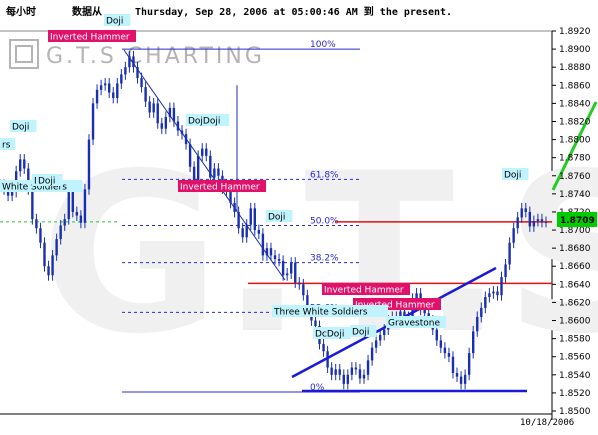 Image resolution: width=598 pixels, height=435 pixels. Describe the element at coordinates (155, 56) in the screenshot. I see `watermark-text: G.T.S CHARTING` at that location.